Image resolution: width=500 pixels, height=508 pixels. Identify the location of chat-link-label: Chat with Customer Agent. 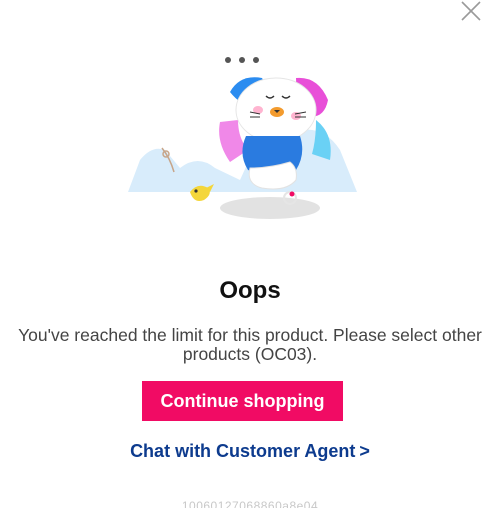
(243, 451).